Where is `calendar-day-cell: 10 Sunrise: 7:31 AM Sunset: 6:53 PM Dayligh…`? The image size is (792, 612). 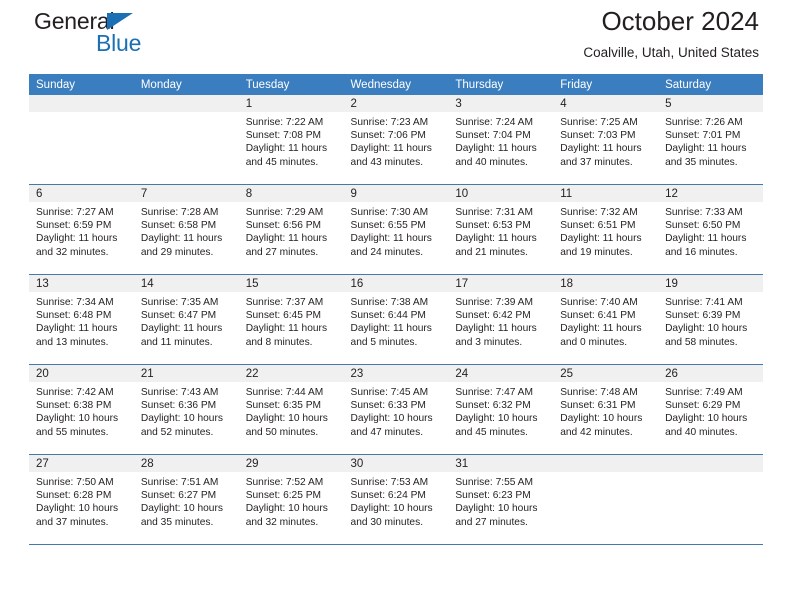 calendar-day-cell: 10 Sunrise: 7:31 AM Sunset: 6:53 PM Dayligh… is located at coordinates (501, 229).